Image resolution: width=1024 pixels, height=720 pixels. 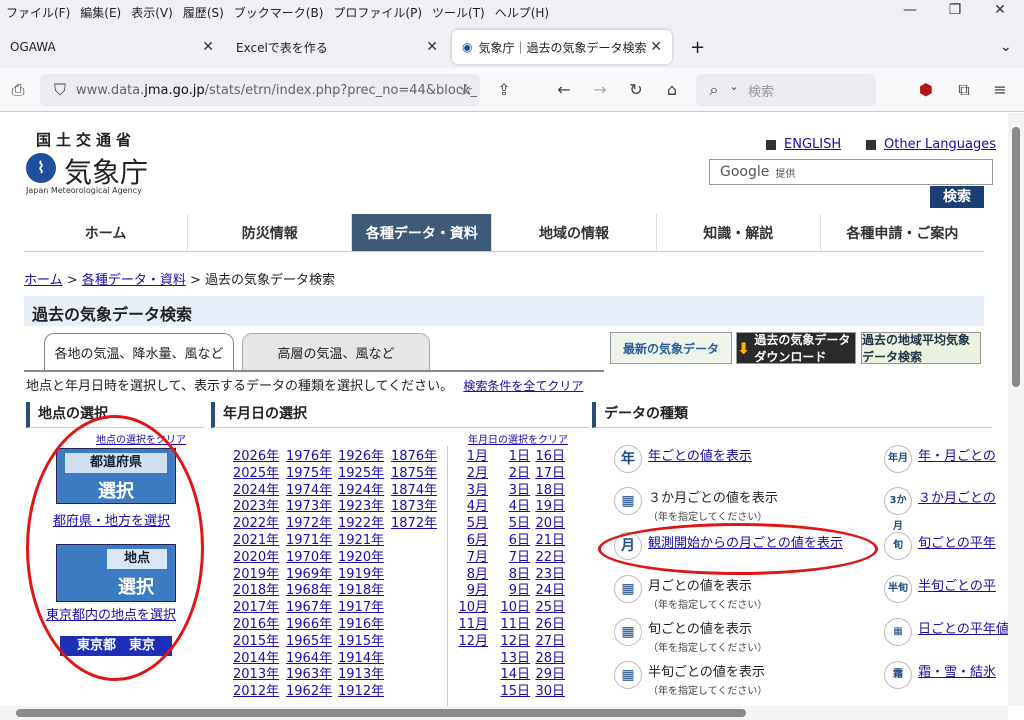 What do you see at coordinates (422, 232) in the screenshot?
I see `nav-data: 各種データ・資料` at bounding box center [422, 232].